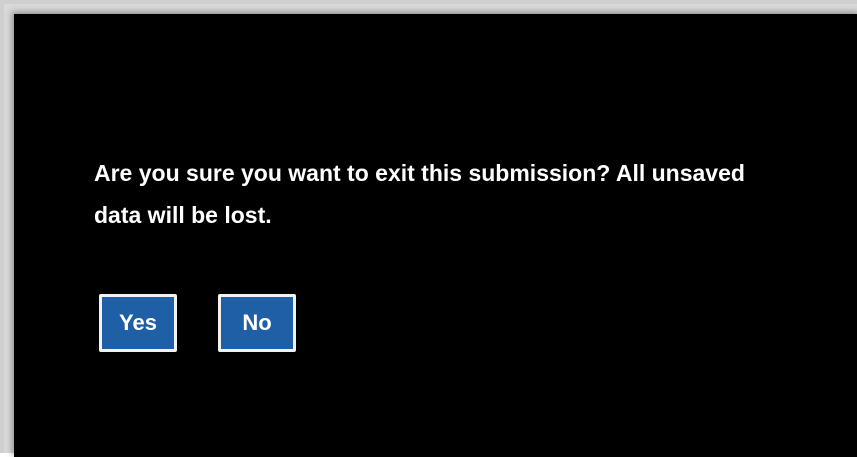 The width and height of the screenshot is (857, 457). Describe the element at coordinates (138, 323) in the screenshot. I see `yes-button: Yes` at that location.